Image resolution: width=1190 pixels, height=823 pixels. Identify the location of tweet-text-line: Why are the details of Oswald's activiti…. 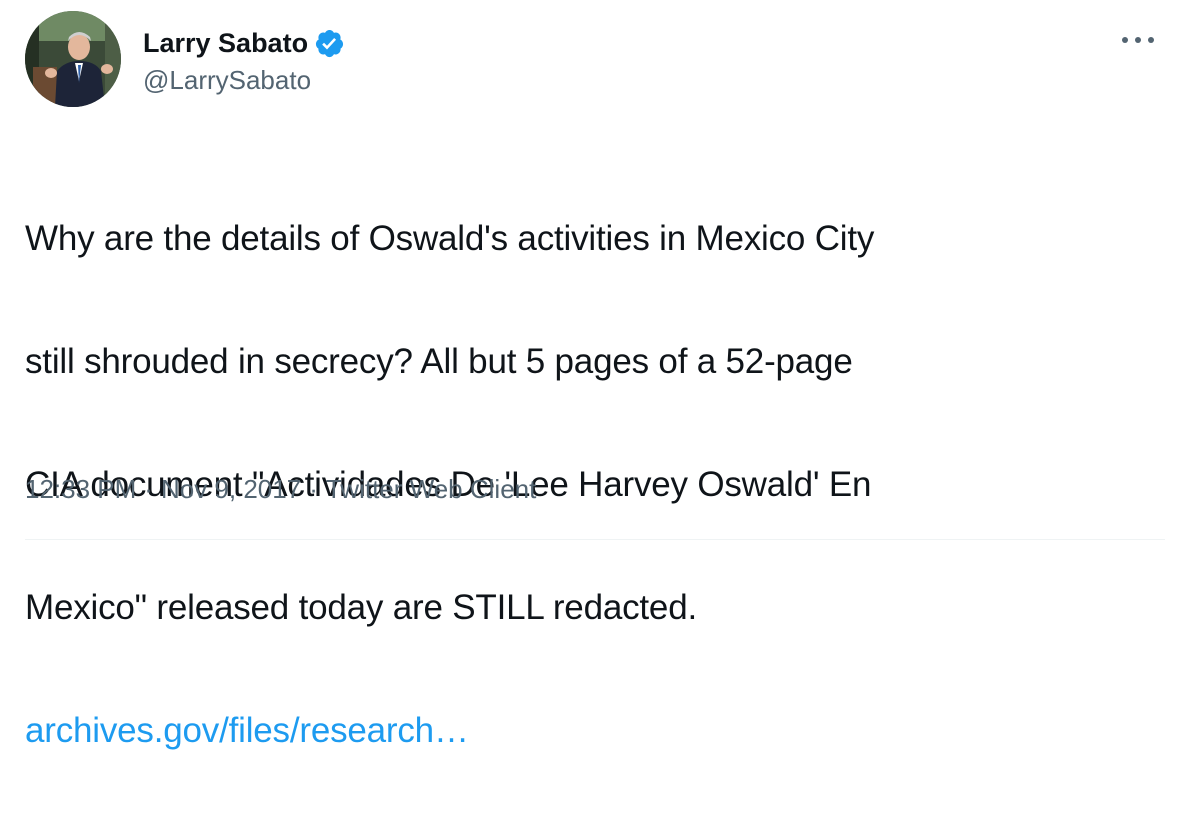
(450, 238).